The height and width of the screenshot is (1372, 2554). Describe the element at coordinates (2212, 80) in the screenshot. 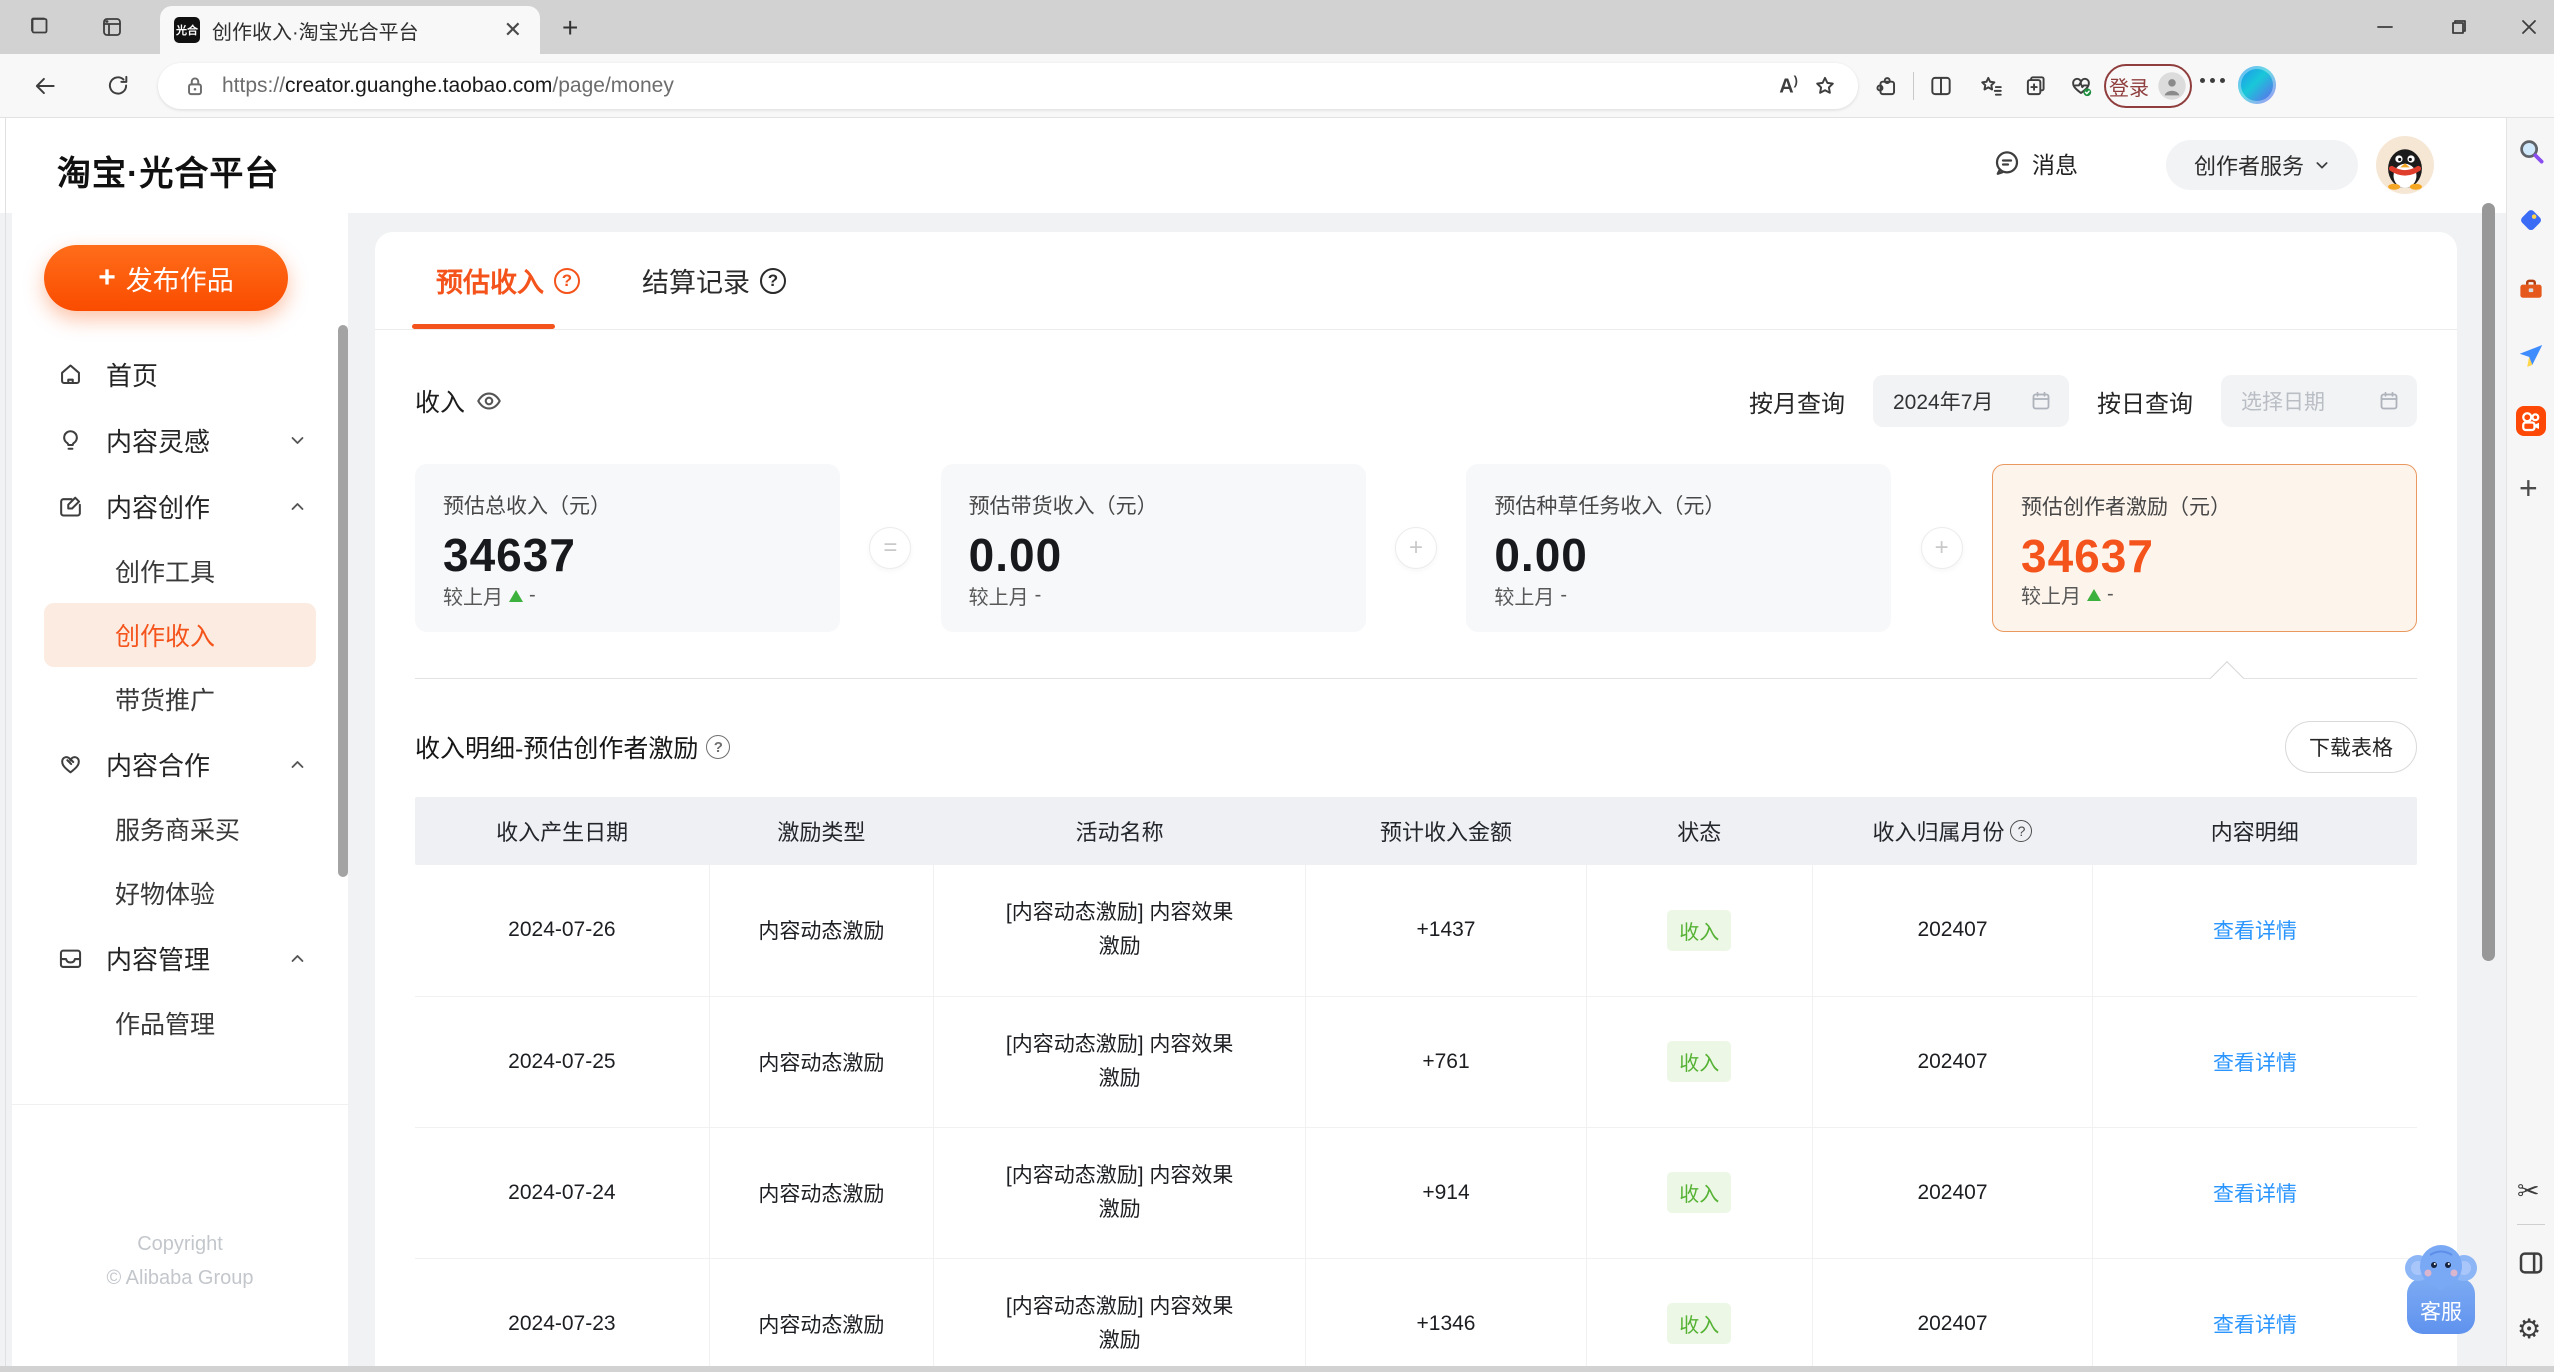

I see `browser-menu-icon` at that location.